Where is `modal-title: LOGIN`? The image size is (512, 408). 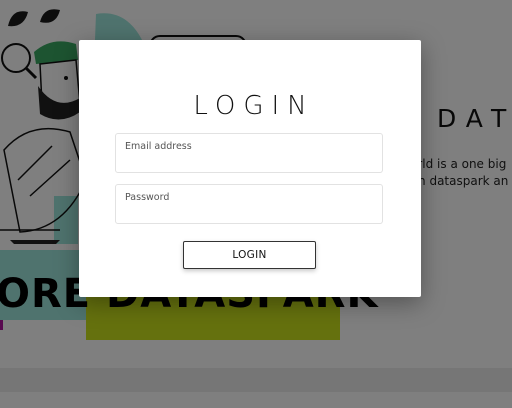
modal-title: LOGIN is located at coordinates (254, 106).